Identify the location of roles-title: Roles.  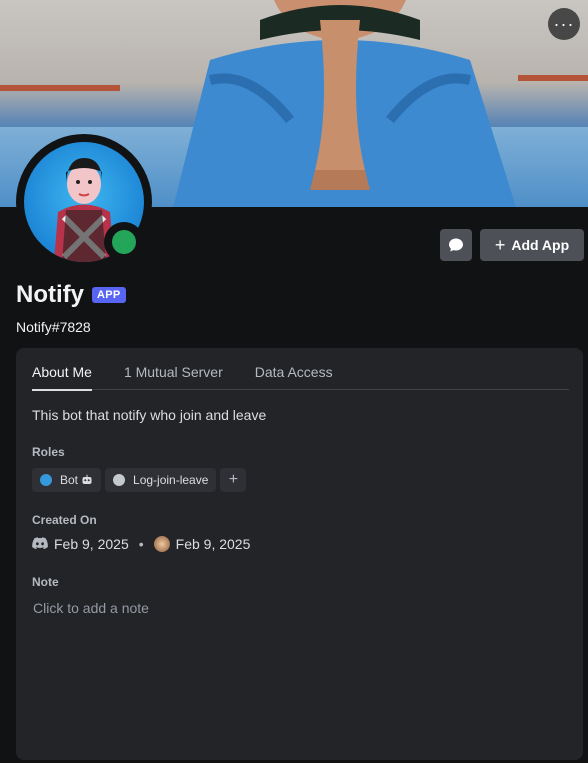
(48, 452).